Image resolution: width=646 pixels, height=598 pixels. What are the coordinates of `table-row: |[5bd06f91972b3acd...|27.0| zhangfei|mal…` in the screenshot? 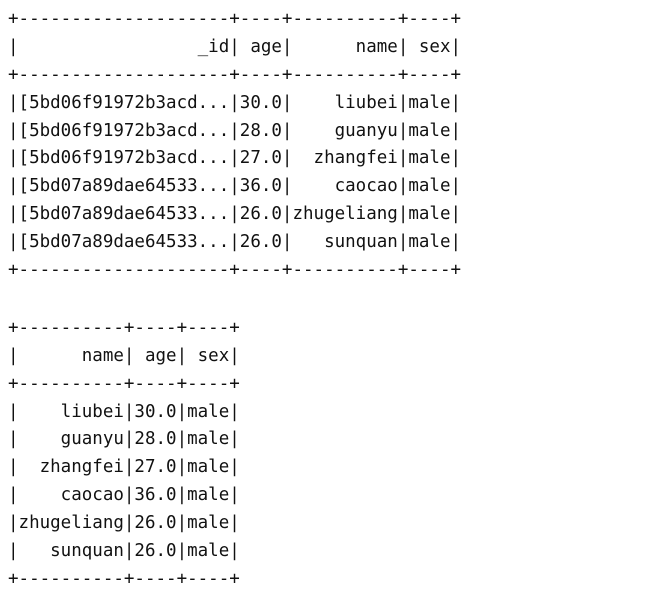 It's located at (235, 158).